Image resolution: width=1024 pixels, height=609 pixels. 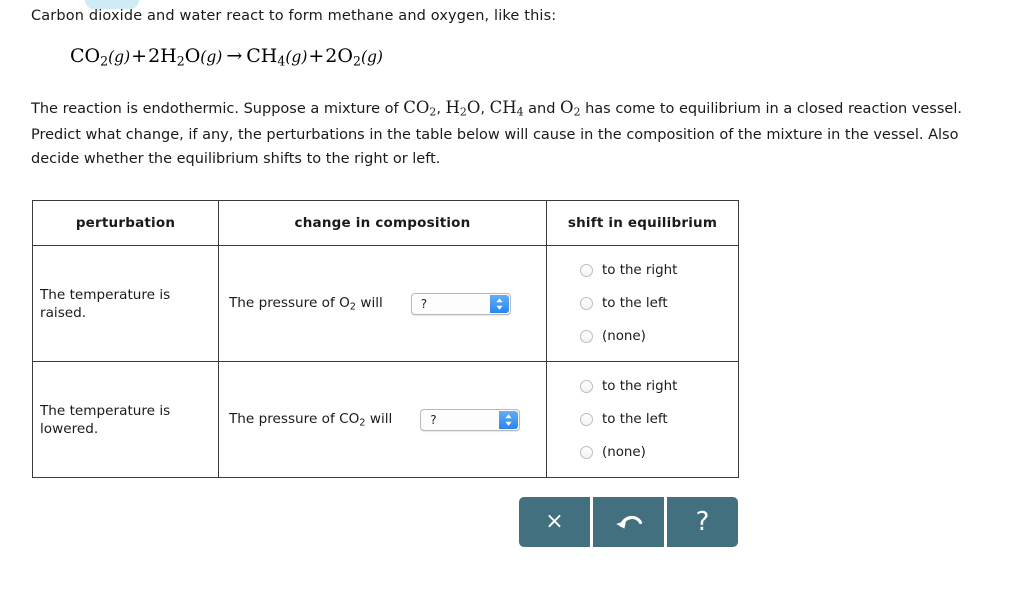 What do you see at coordinates (506, 108) in the screenshot?
I see `paragraph-chem-ch4: CH4` at bounding box center [506, 108].